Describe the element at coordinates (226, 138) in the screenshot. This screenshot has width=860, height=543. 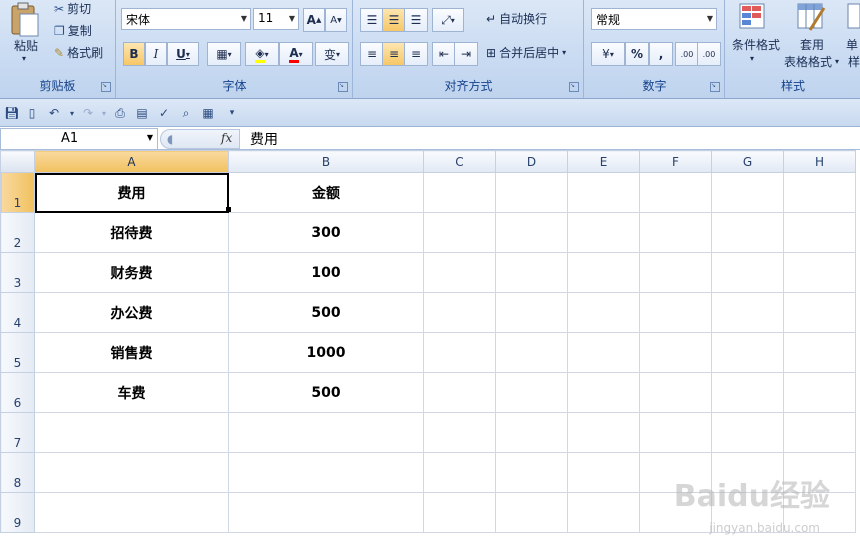
I see `insert-function-button: fx` at that location.